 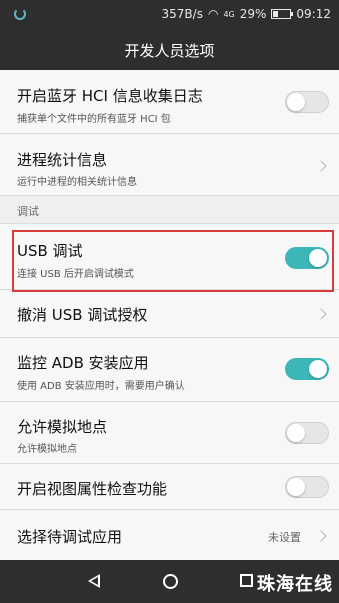 What do you see at coordinates (62, 160) in the screenshot?
I see `item-title: 进程统计信息` at bounding box center [62, 160].